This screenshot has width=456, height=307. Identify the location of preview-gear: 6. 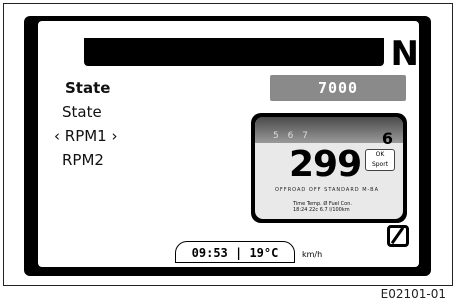
(387, 138).